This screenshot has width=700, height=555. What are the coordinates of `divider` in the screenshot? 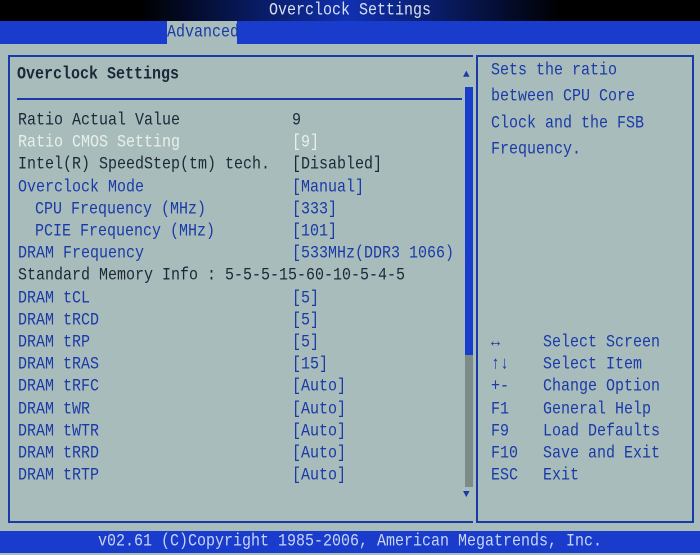 It's located at (239, 99).